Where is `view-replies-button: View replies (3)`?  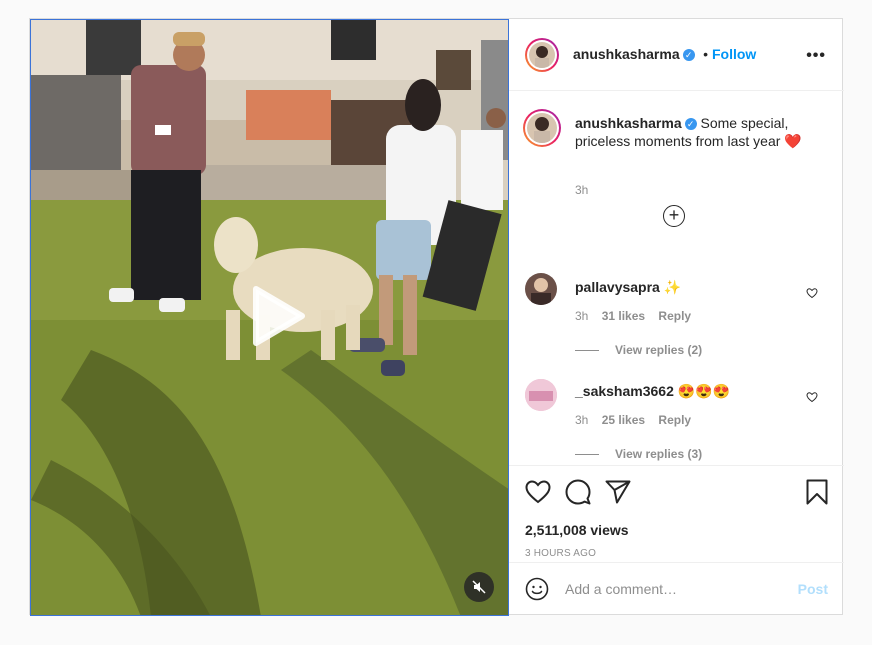 view-replies-button: View replies (3) is located at coordinates (638, 454).